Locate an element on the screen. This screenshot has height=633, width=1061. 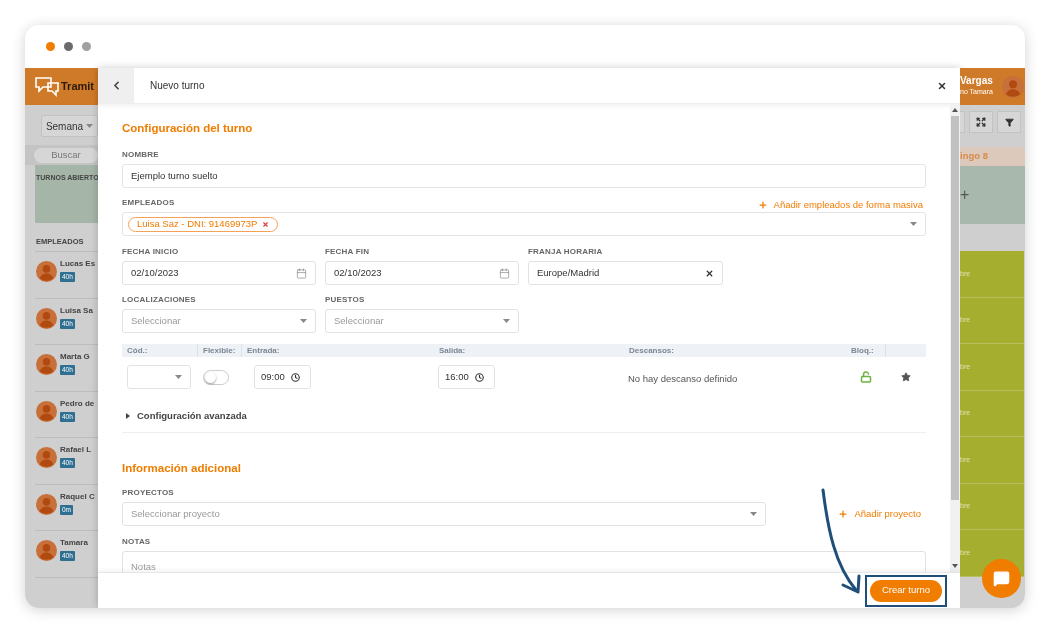
employee-name: Pedro de is located at coordinates (77, 403).